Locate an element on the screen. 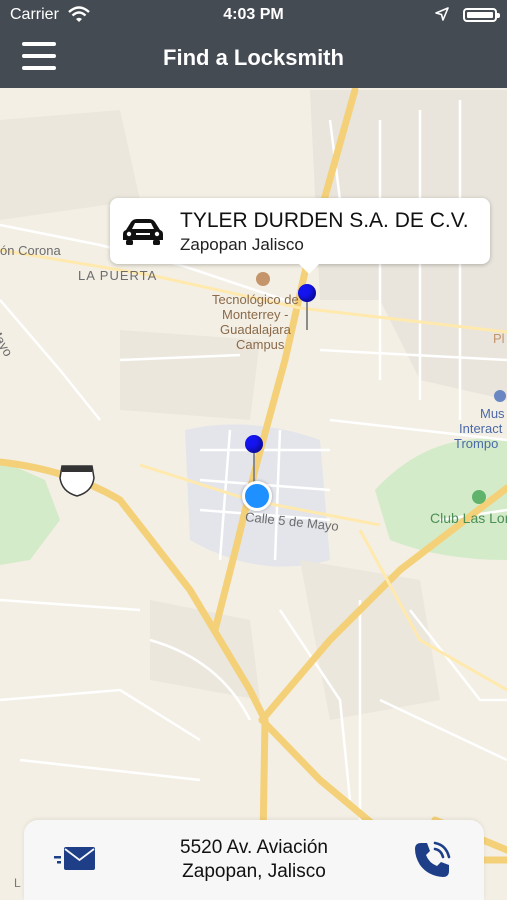  phone-icon is located at coordinates (432, 860).